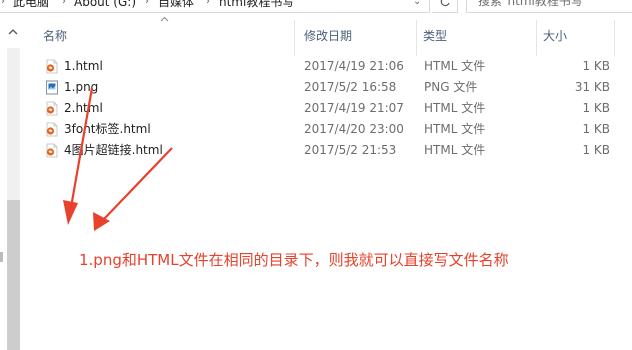 The height and width of the screenshot is (350, 632). What do you see at coordinates (215, 6) in the screenshot?
I see `address-bar: › 此电脑 › About (G:) › 自媒体 › html教程书写 ⌄` at bounding box center [215, 6].